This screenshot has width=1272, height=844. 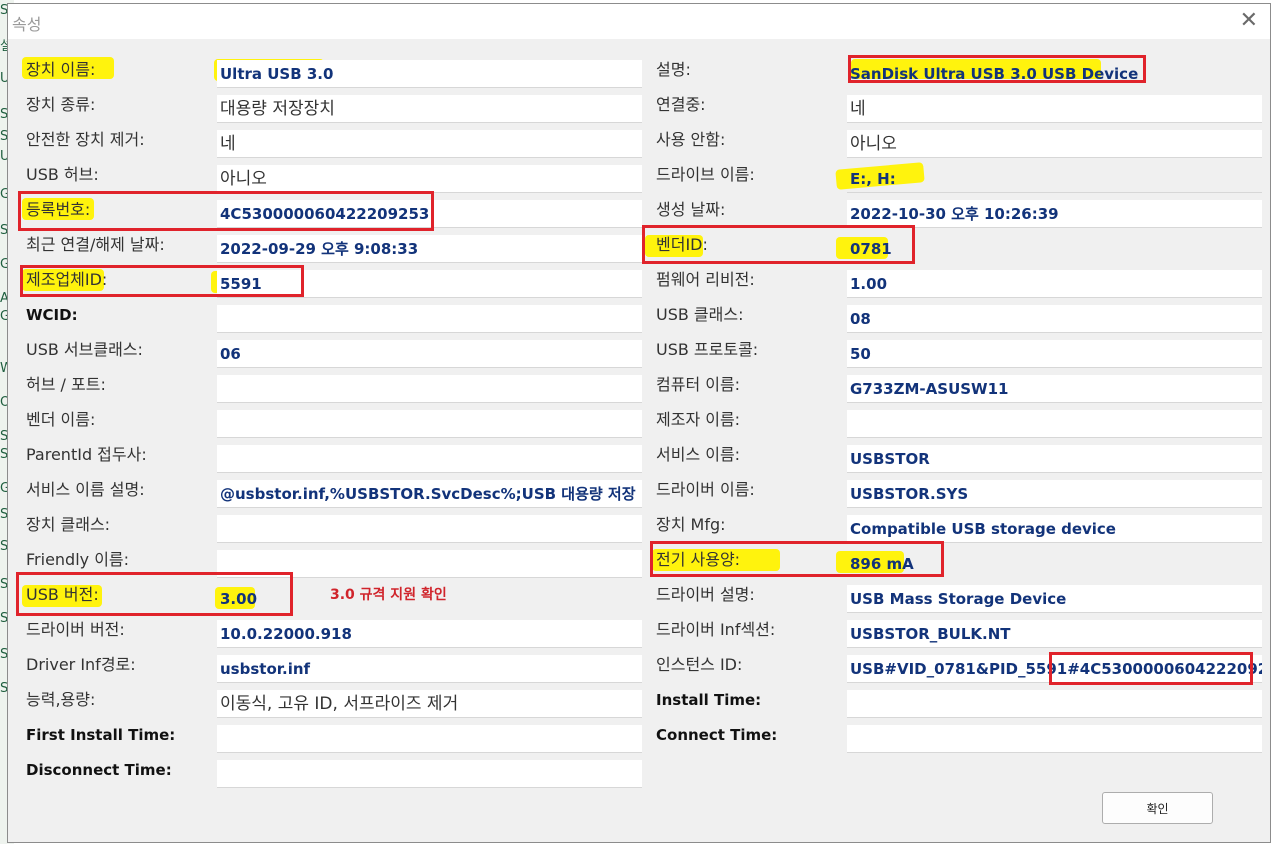 I want to click on field-label: USB 프로토콜:, so click(x=707, y=349).